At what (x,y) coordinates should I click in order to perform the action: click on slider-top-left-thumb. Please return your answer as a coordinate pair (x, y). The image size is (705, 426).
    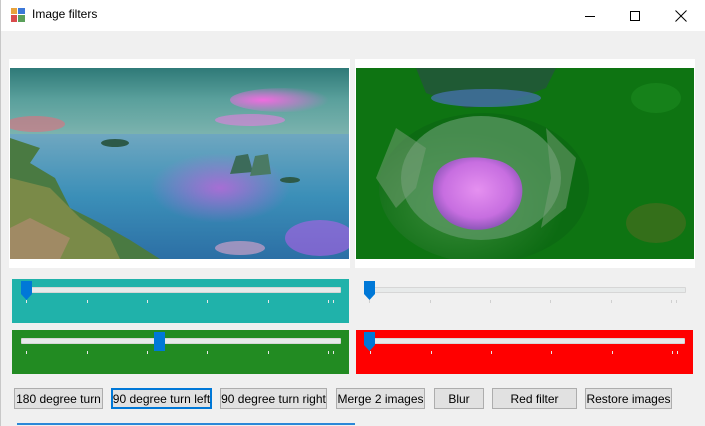
    Looking at the image, I should click on (26, 290).